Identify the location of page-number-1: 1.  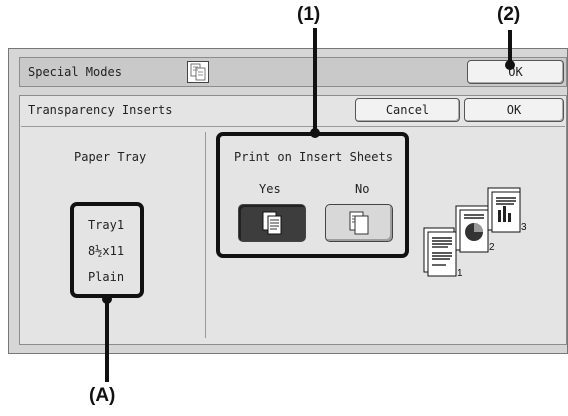
(460, 273).